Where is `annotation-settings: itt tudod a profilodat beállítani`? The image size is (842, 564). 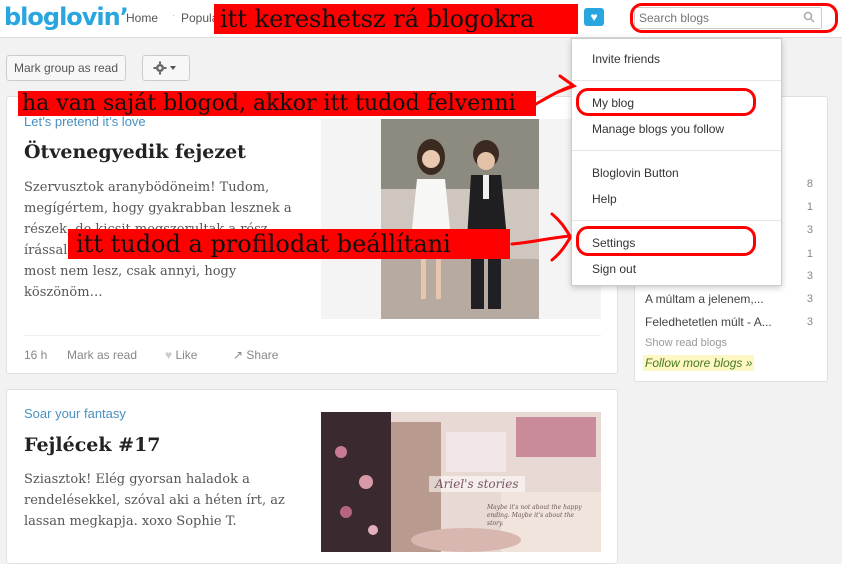 annotation-settings: itt tudod a profilodat beállítani is located at coordinates (289, 244).